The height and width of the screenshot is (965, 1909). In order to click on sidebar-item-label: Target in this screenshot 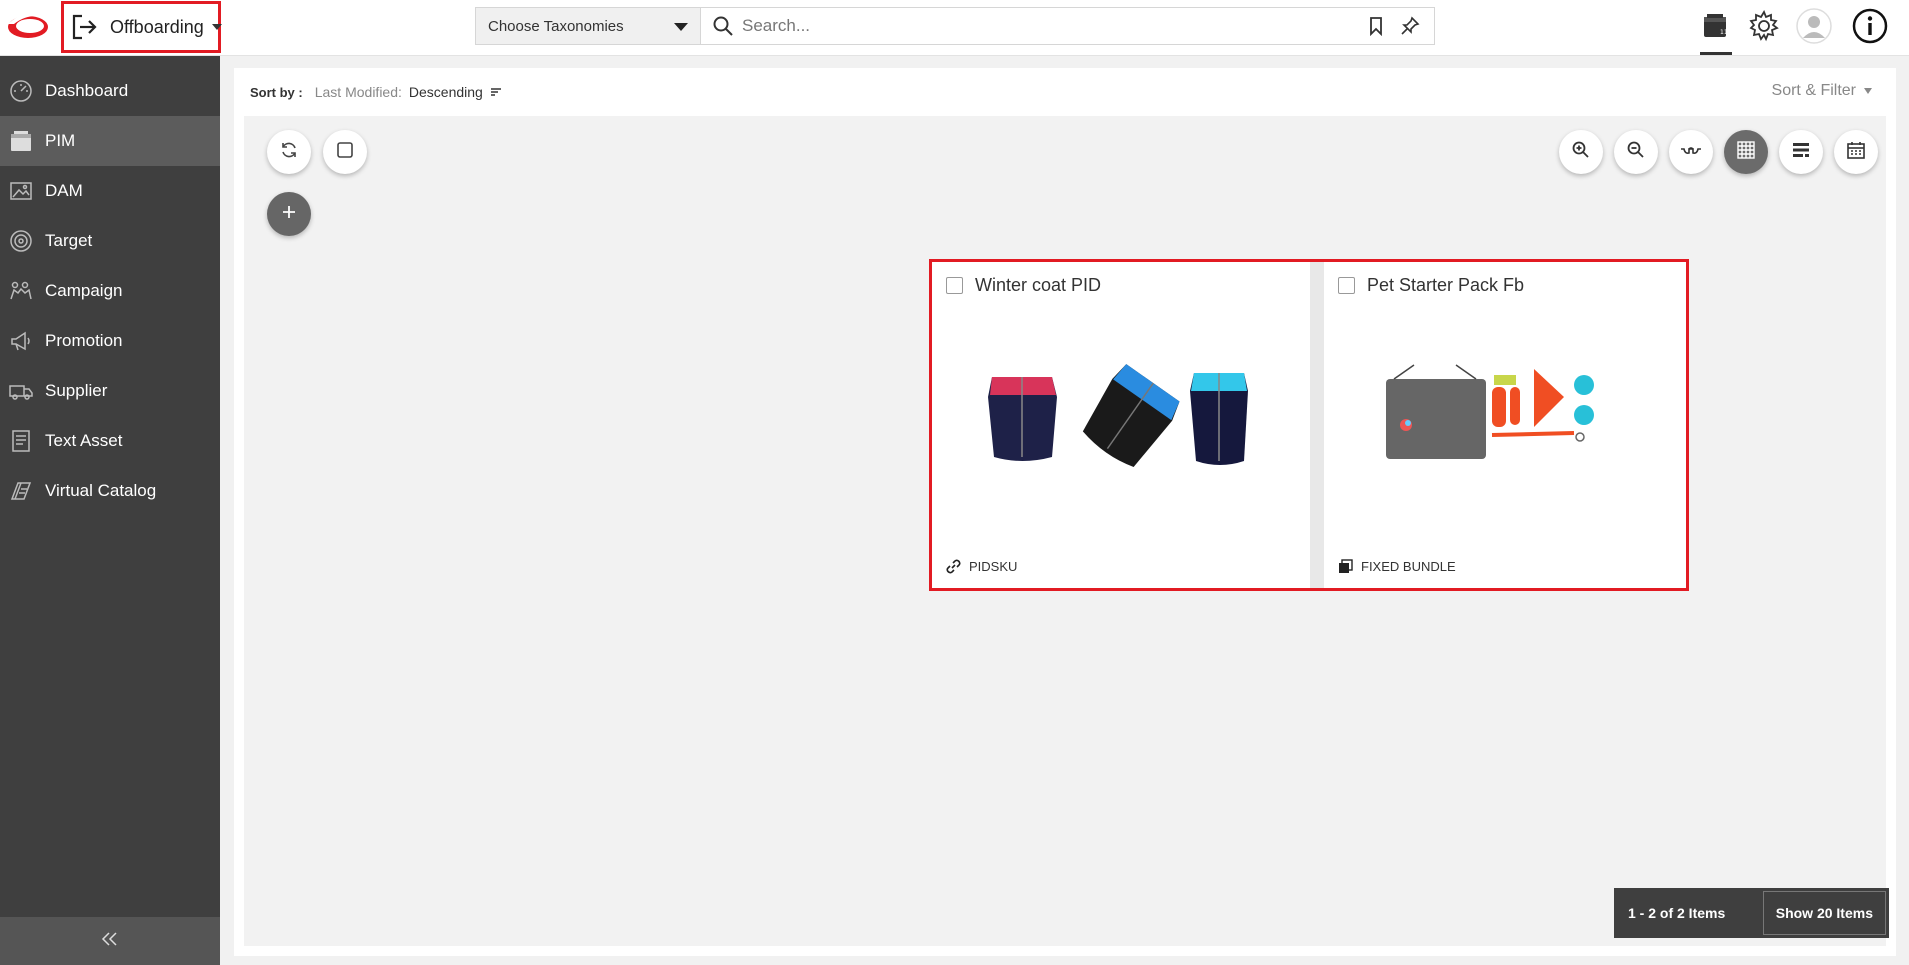, I will do `click(69, 240)`.